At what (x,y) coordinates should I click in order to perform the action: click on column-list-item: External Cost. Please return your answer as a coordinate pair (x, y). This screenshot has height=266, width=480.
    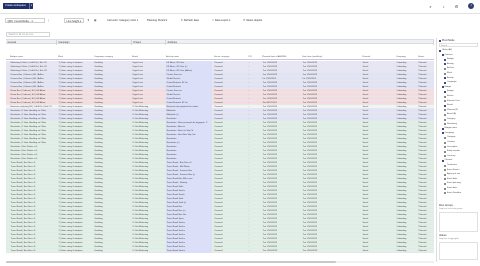
    Looking at the image, I should click on (453, 101).